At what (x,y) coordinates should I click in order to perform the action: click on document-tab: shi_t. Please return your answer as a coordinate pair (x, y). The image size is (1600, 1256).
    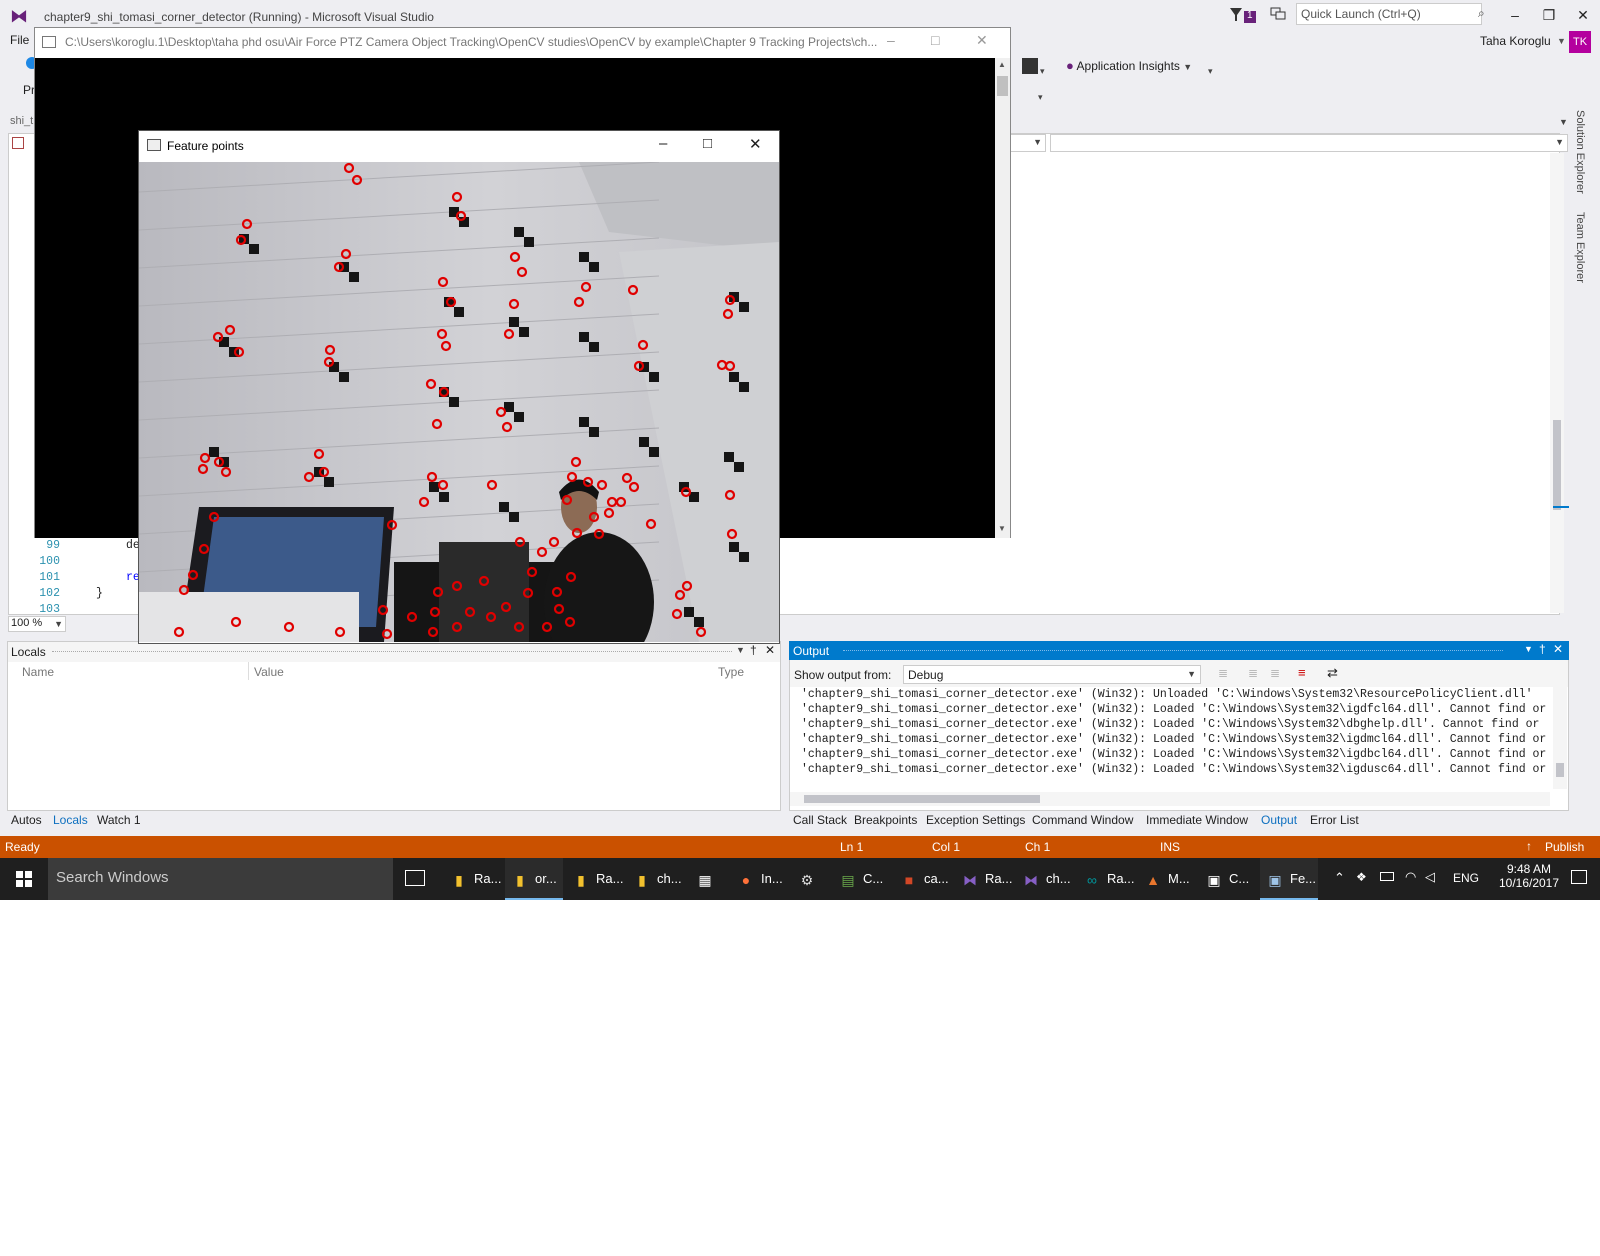
    Looking at the image, I should click on (21, 121).